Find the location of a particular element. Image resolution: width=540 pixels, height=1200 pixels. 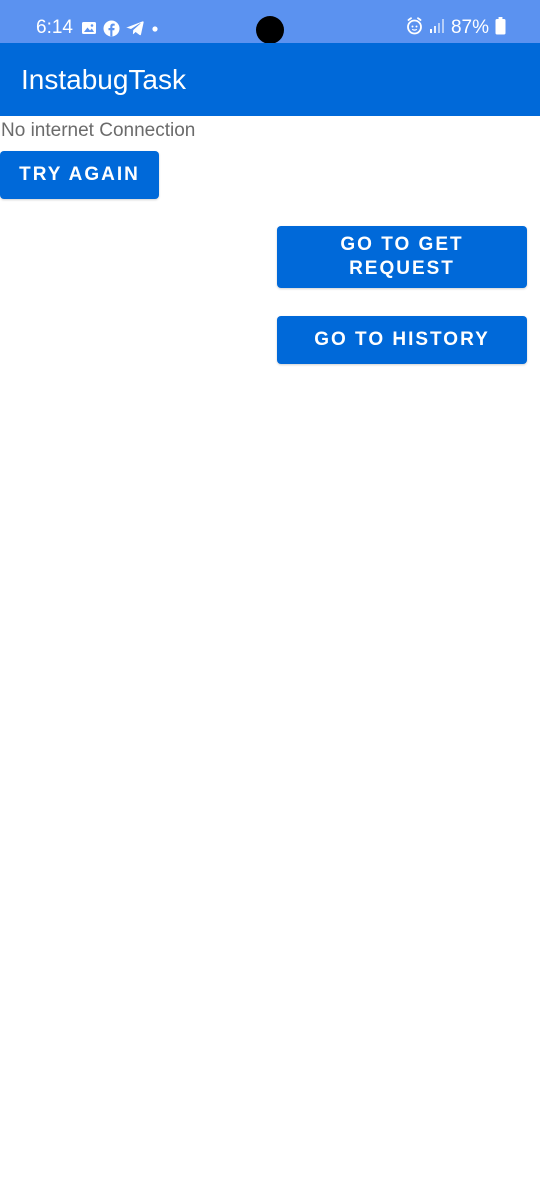

status-bar: 6:14 87% is located at coordinates (270, 22).